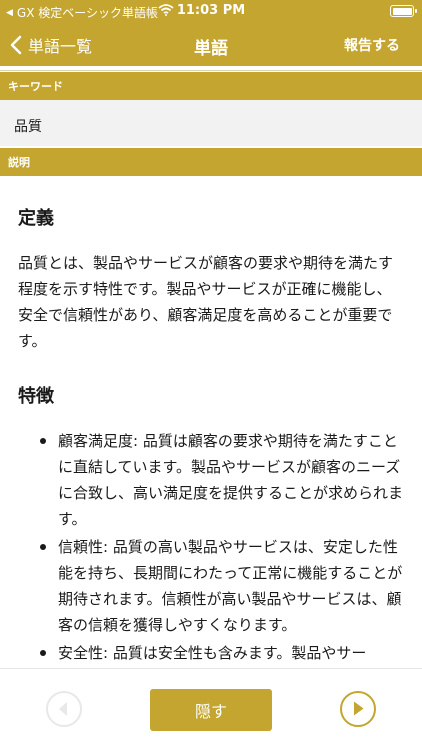  Describe the element at coordinates (211, 68) in the screenshot. I see `nav-divider` at that location.